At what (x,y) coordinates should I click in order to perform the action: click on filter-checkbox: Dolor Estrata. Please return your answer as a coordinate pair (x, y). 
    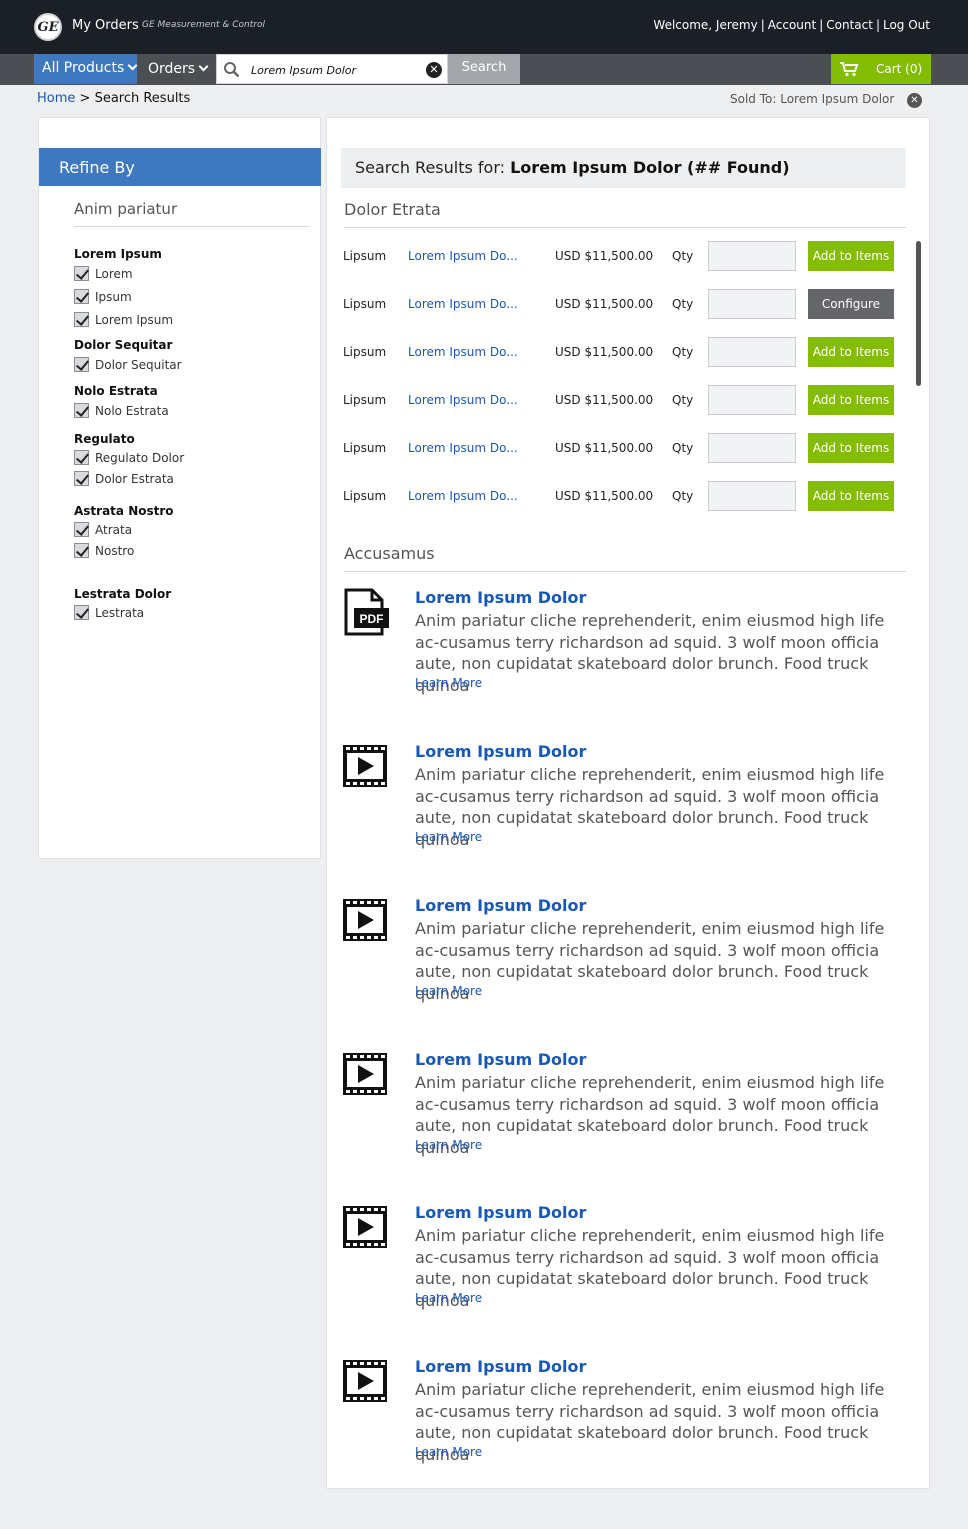
    Looking at the image, I should click on (124, 478).